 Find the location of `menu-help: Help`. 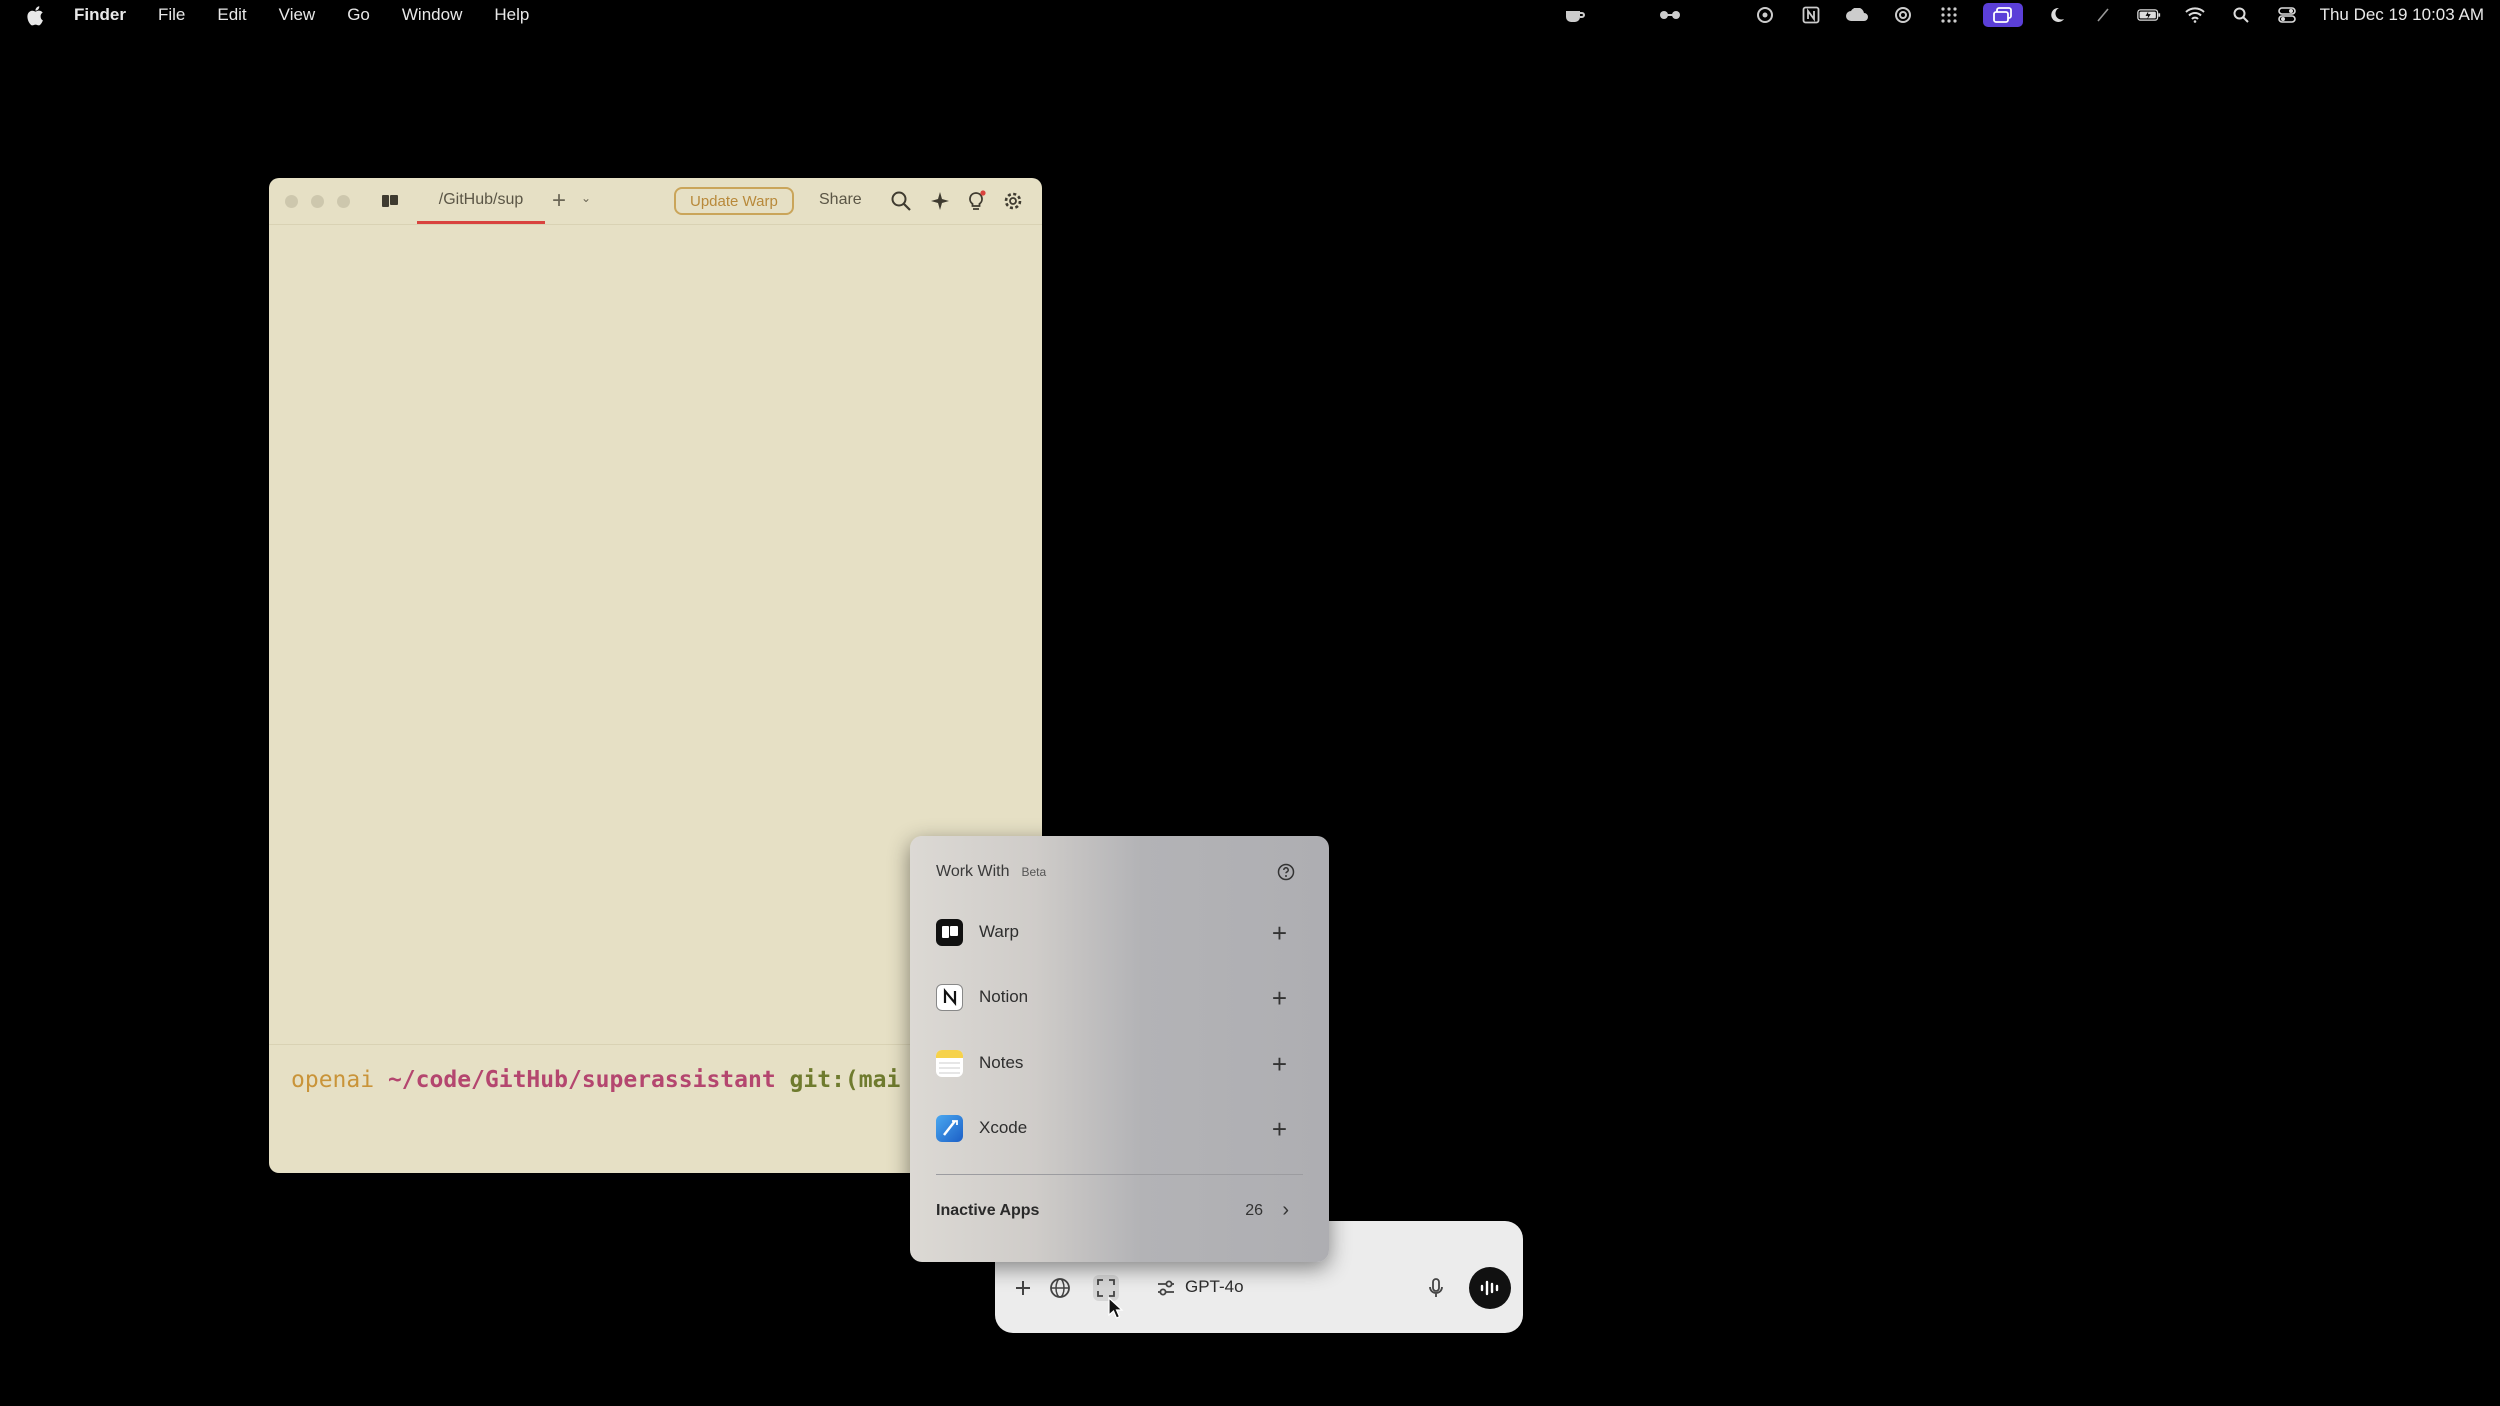

menu-help: Help is located at coordinates (511, 15).